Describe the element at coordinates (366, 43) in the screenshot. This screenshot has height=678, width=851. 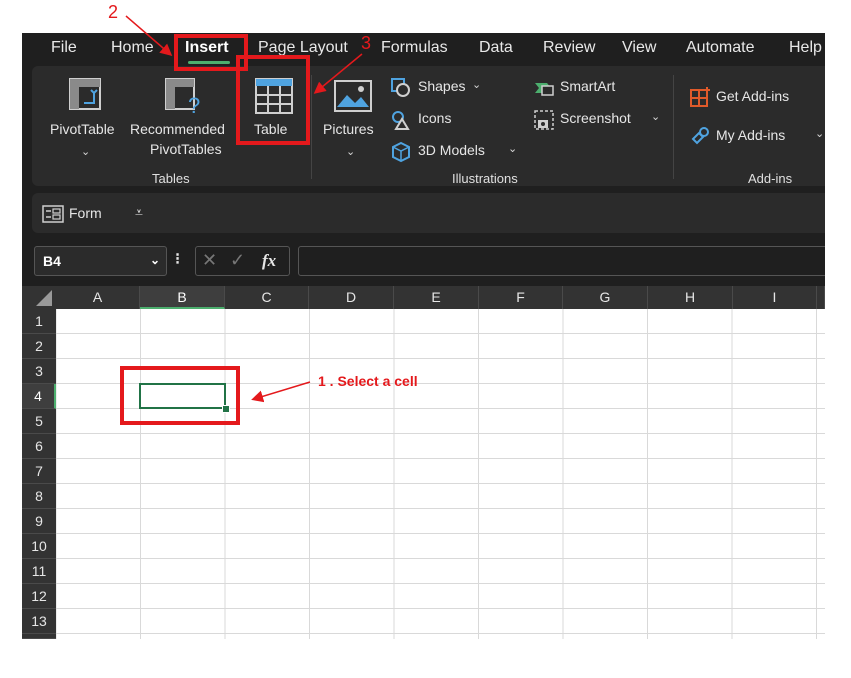
I see `annotation-step-3: 3` at that location.